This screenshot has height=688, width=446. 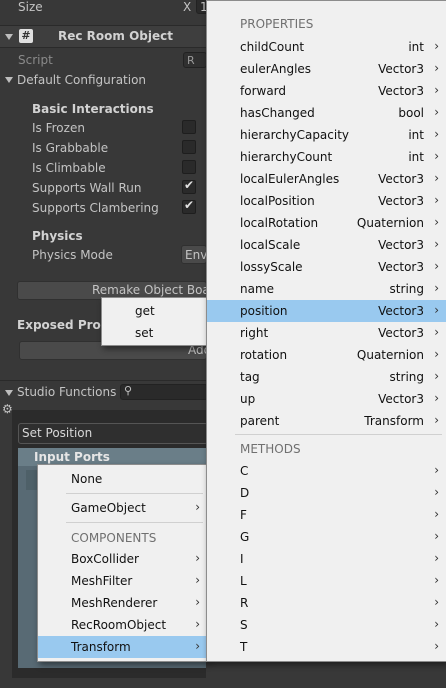 I want to click on property-name: tag, so click(x=250, y=377).